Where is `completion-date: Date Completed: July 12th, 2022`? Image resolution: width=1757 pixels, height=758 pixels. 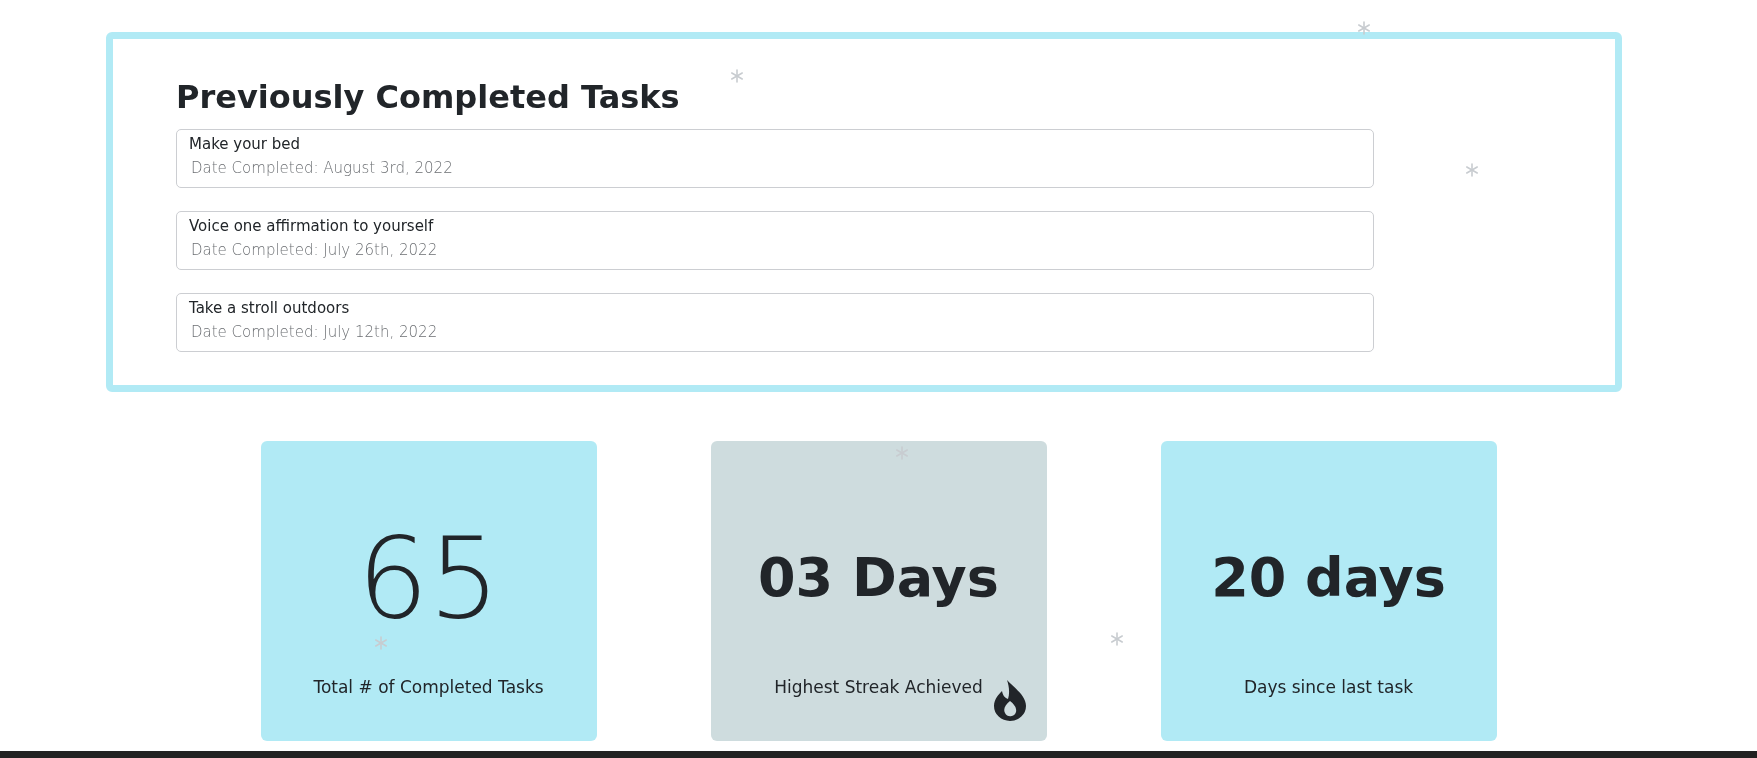
completion-date: Date Completed: July 12th, 2022 is located at coordinates (315, 332).